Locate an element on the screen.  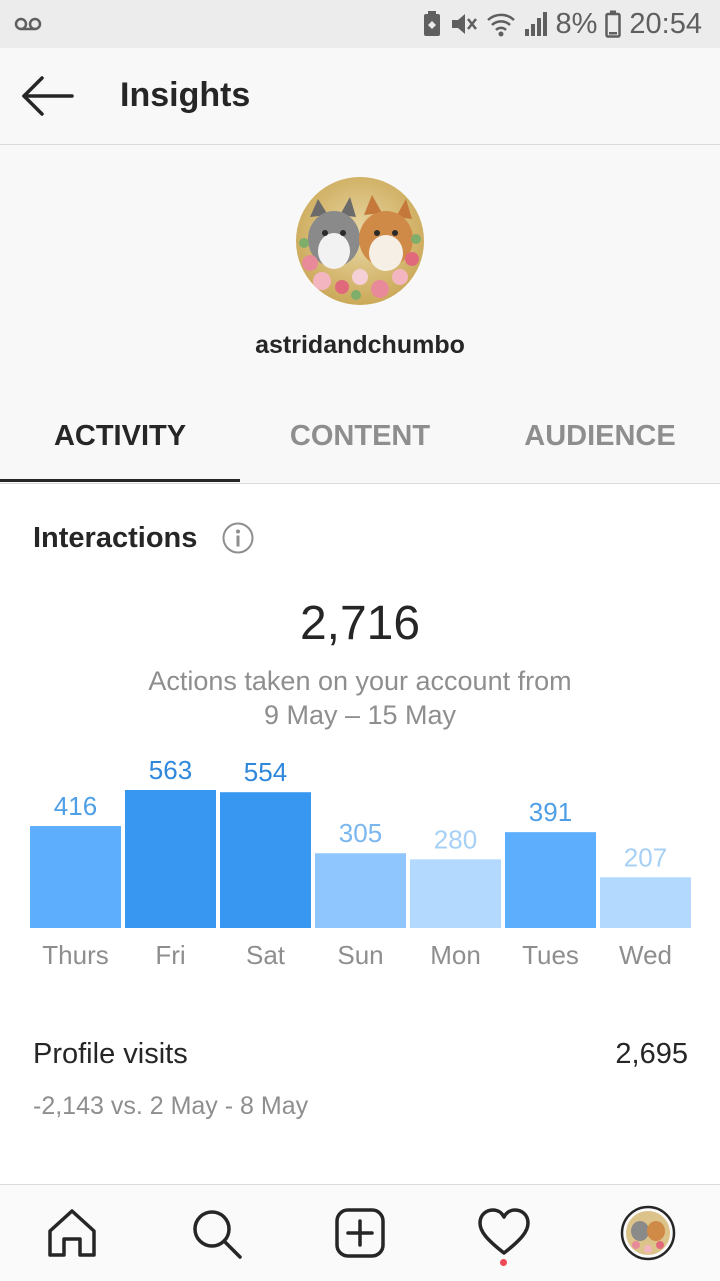
tab-content: CONTENT is located at coordinates (360, 441).